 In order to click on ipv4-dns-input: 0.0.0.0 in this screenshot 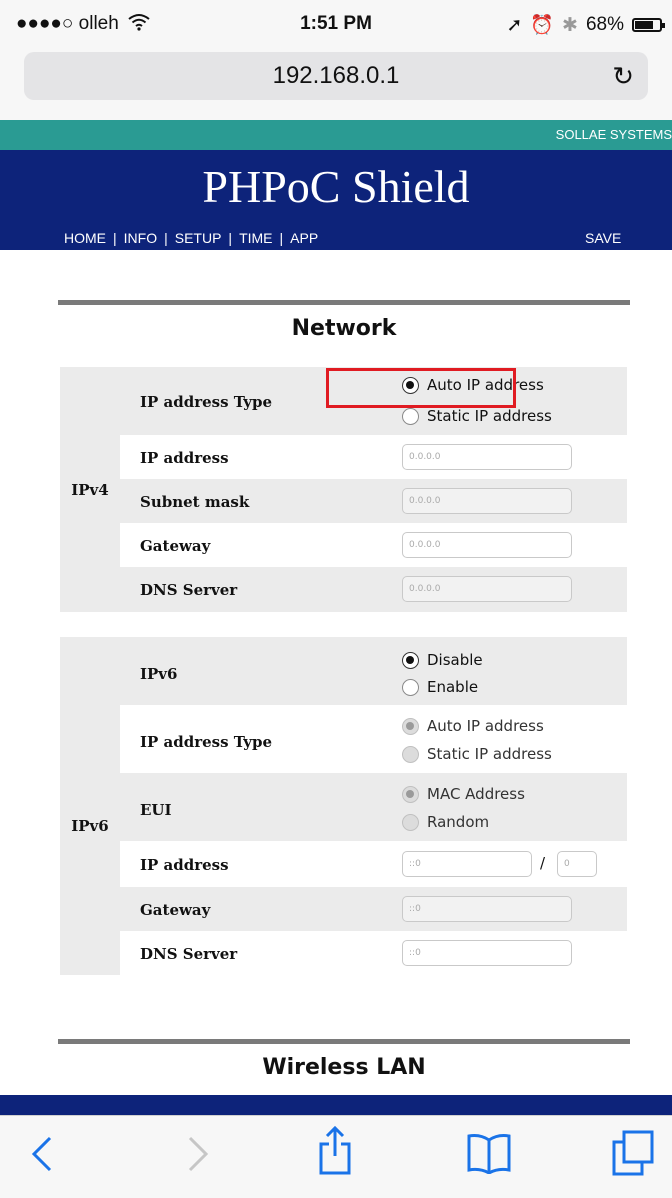, I will do `click(487, 589)`.